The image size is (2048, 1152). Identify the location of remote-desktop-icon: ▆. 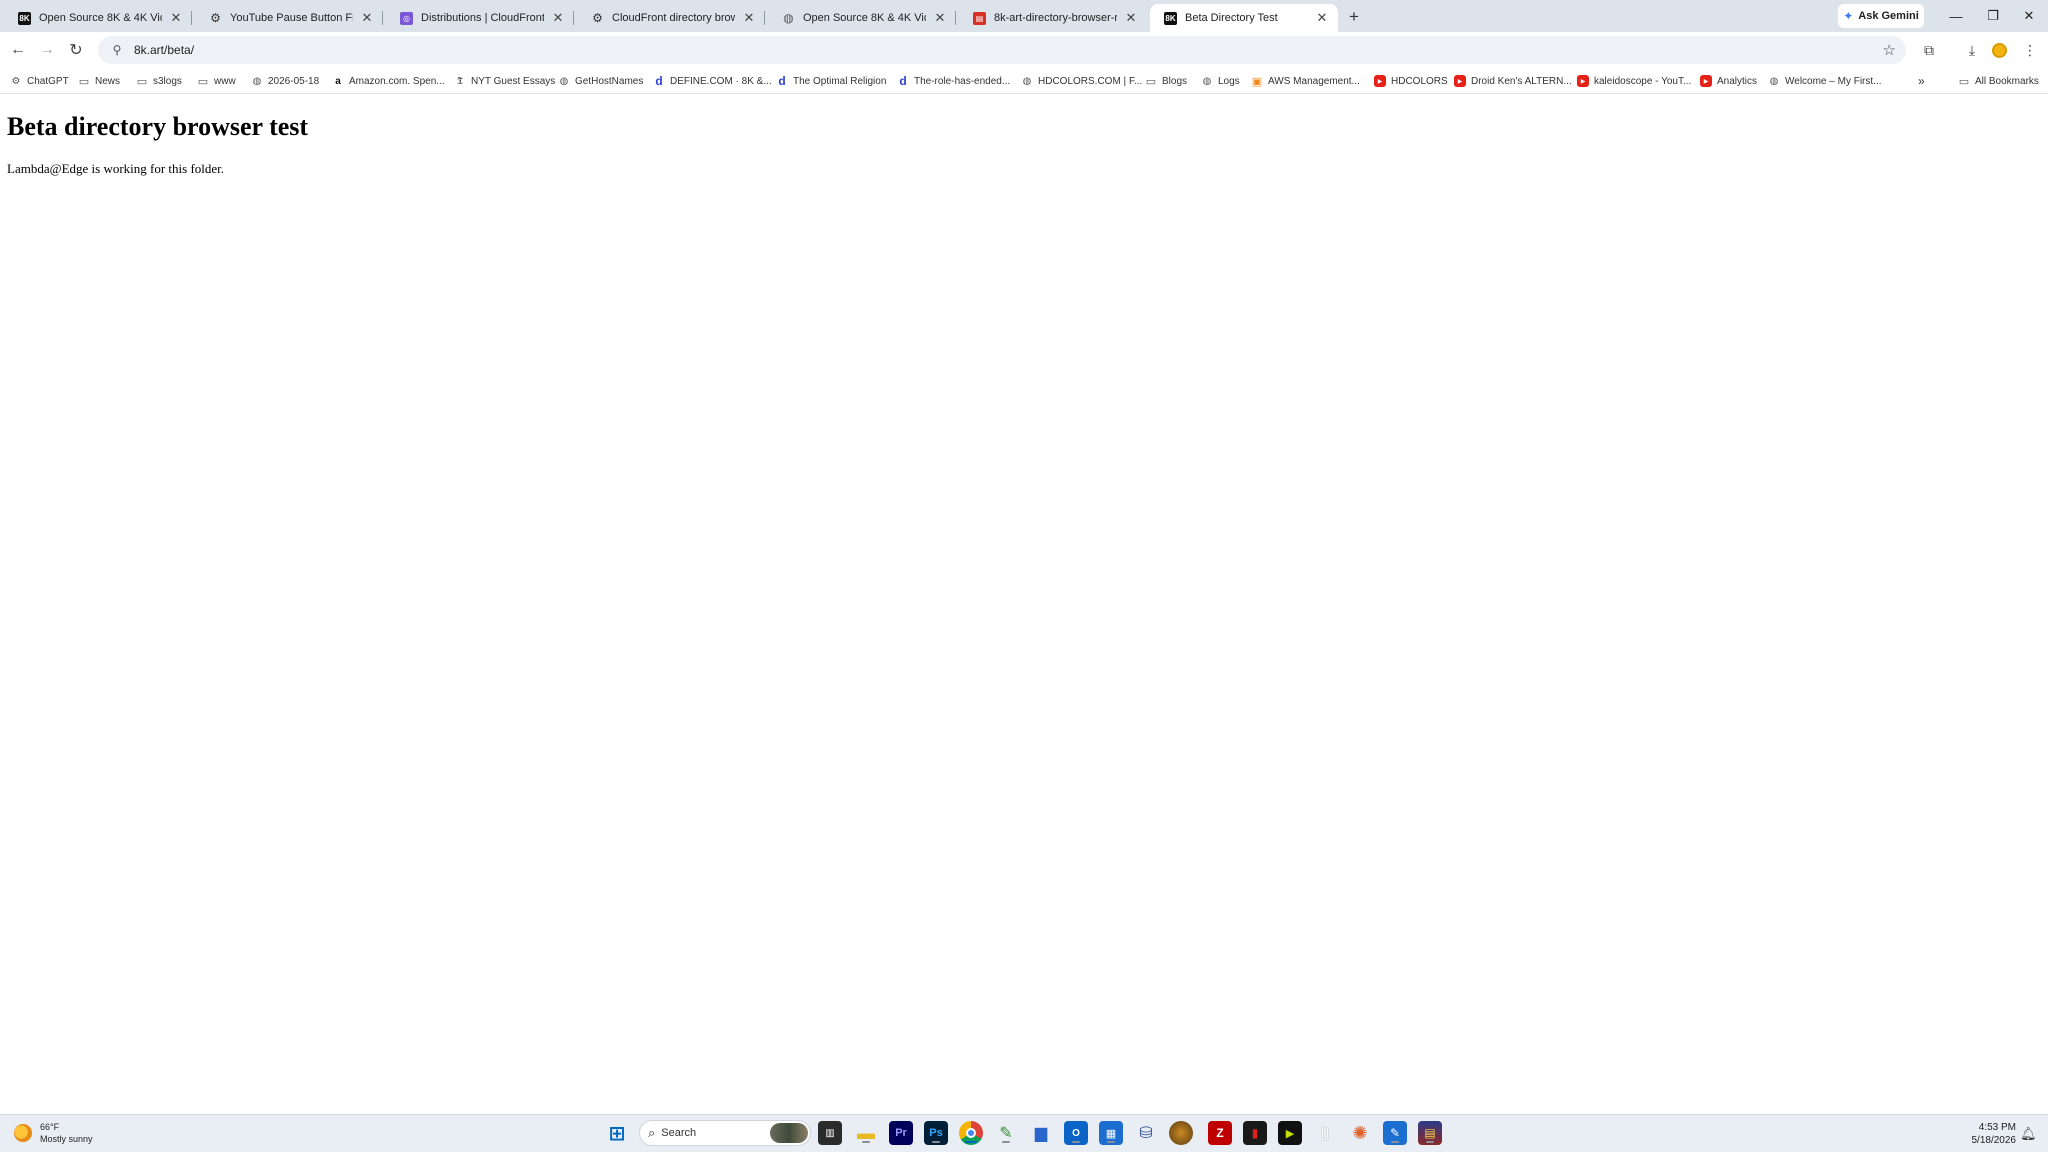
(1041, 1133).